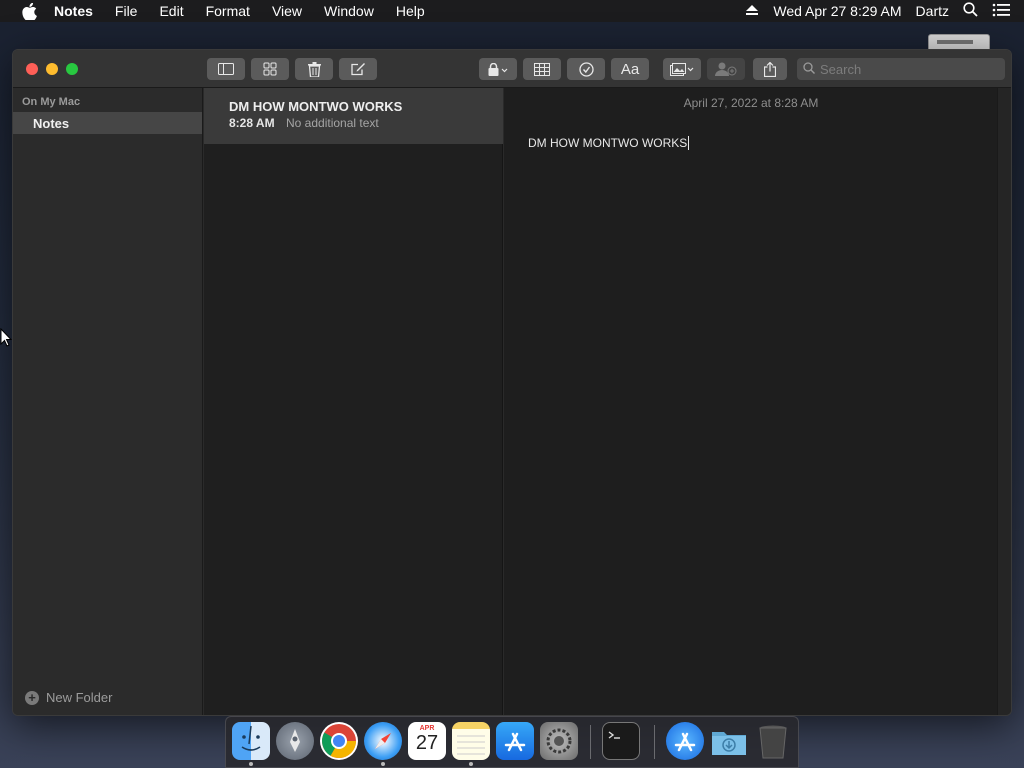 The width and height of the screenshot is (1024, 768). I want to click on note-time: 8:28 AM, so click(252, 123).